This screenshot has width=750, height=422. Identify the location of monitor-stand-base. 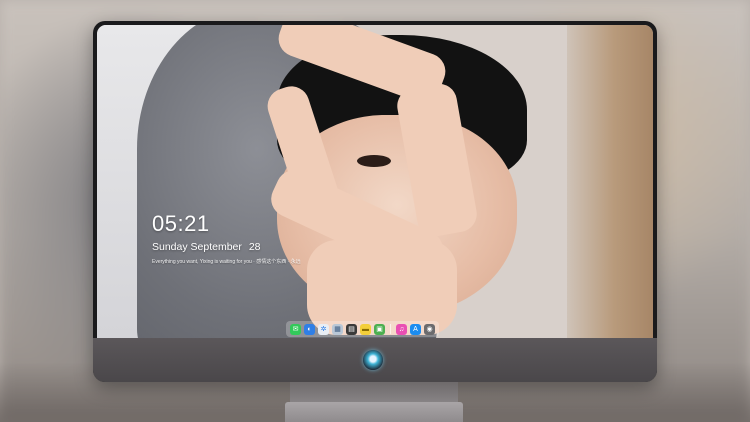
(374, 412).